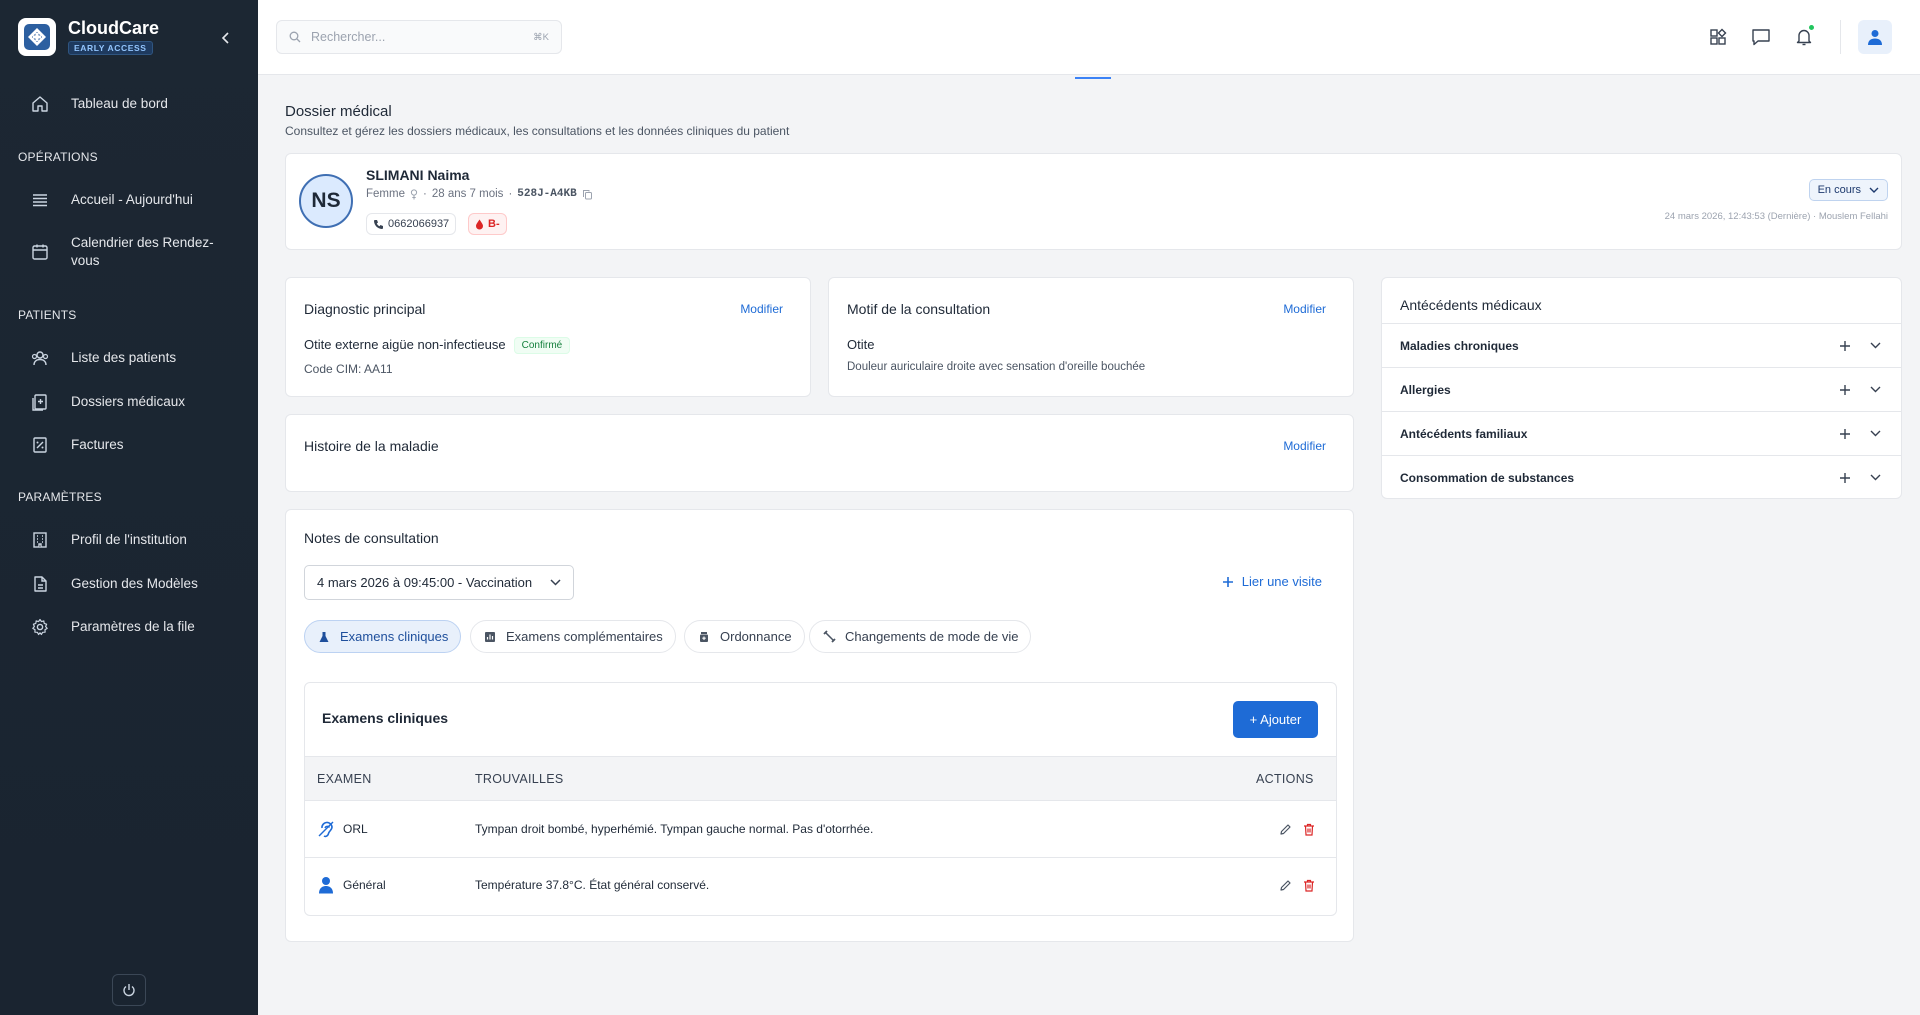  I want to click on sidebar-item-label: Paramètres de la file, so click(133, 626).